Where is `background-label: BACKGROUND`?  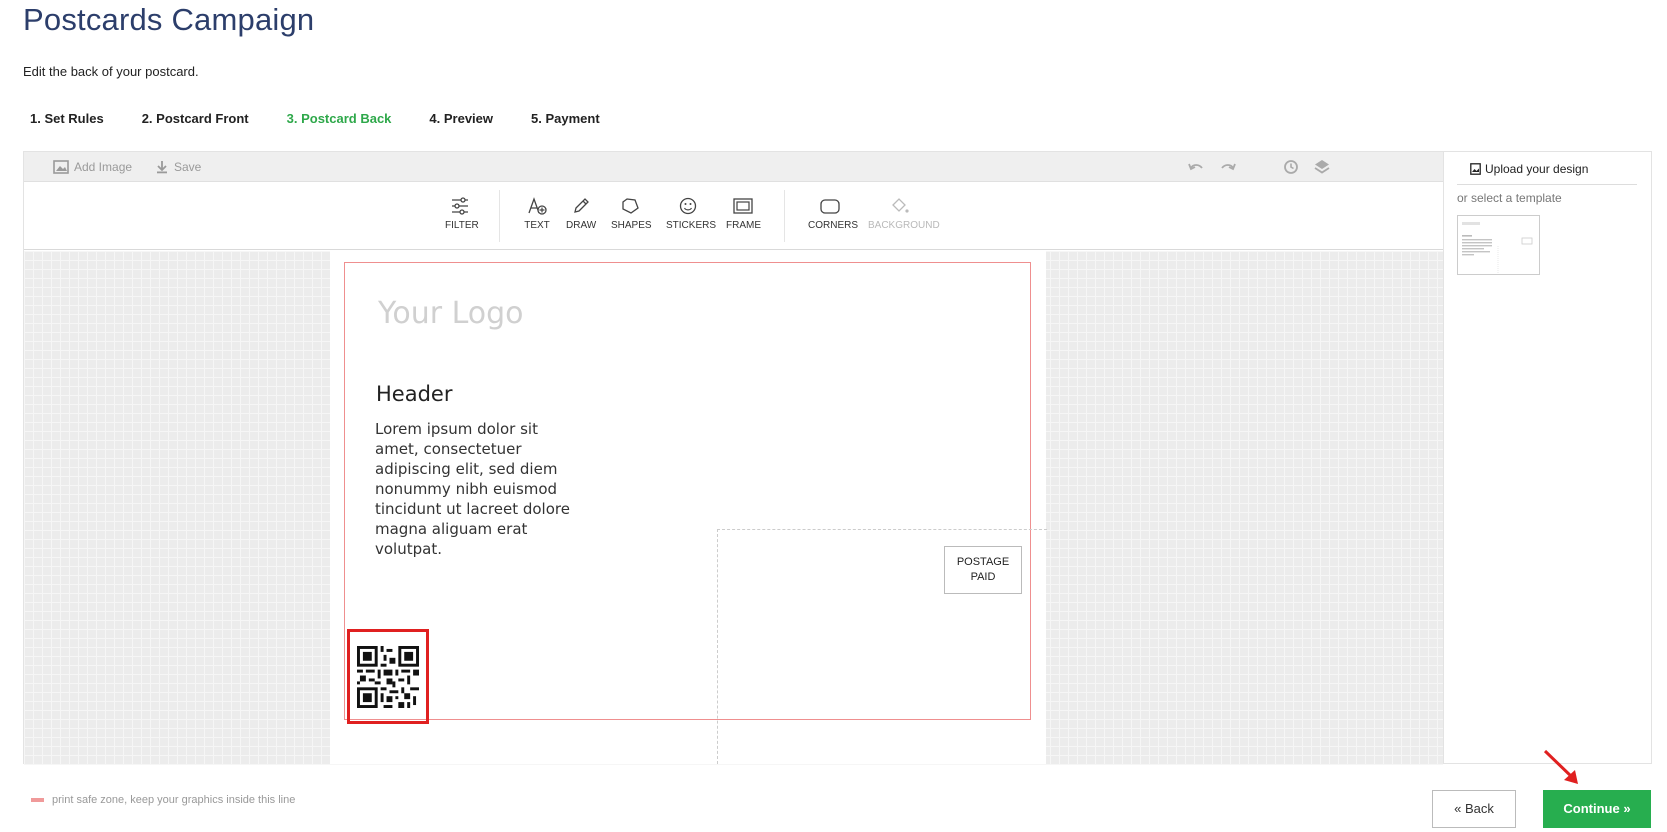 background-label: BACKGROUND is located at coordinates (904, 225).